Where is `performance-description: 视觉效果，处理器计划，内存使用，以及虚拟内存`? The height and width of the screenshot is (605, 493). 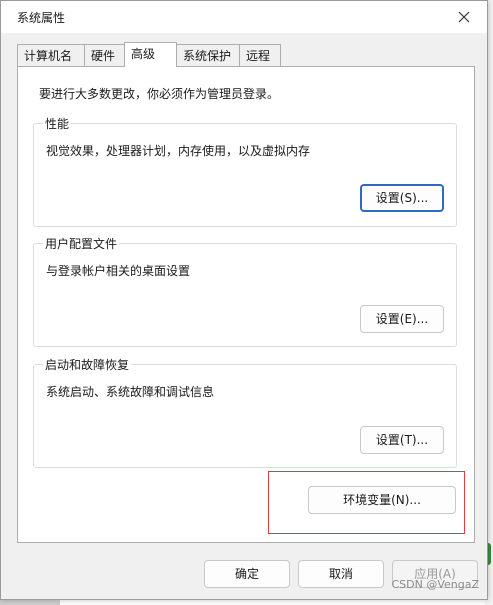
performance-description: 视觉效果，处理器计划，内存使用，以及虚拟内存 is located at coordinates (178, 151).